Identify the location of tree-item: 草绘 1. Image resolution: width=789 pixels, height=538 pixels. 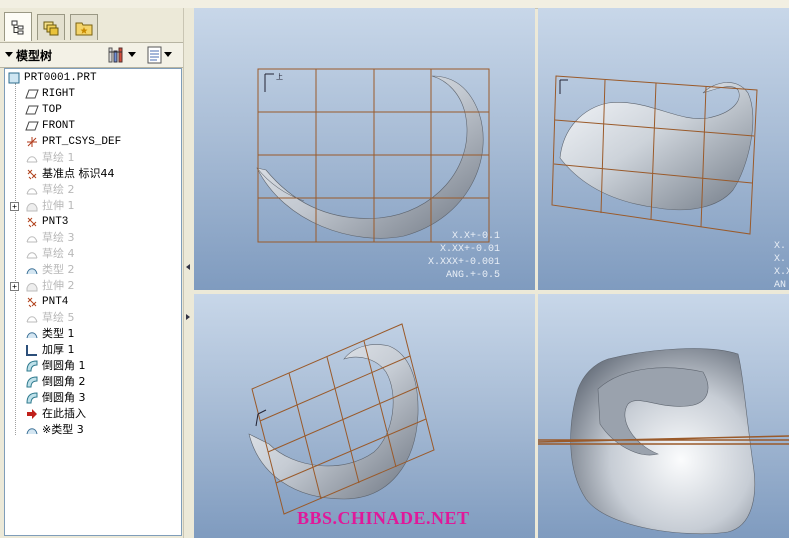
(93, 158).